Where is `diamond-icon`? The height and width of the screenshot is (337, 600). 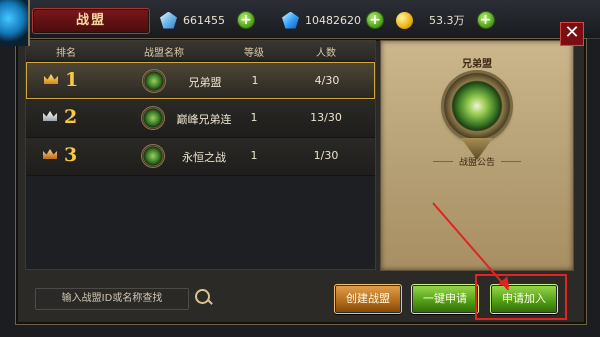
diamond-icon is located at coordinates (168, 20).